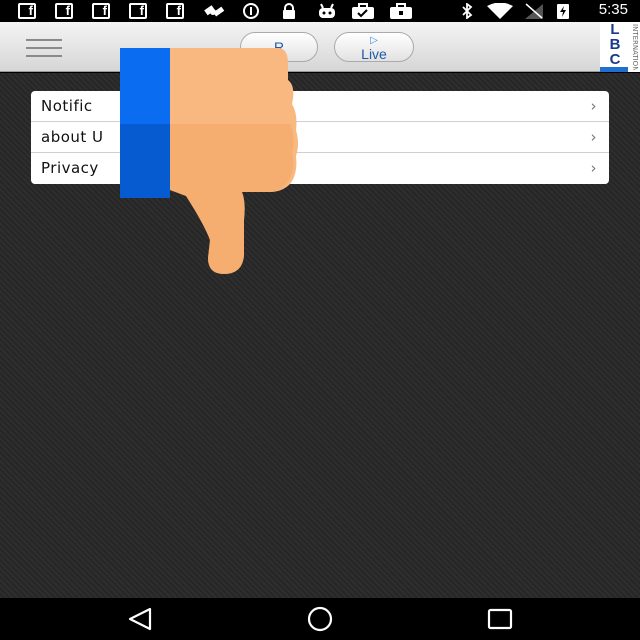  Describe the element at coordinates (613, 9) in the screenshot. I see `status-time: 5:35` at that location.